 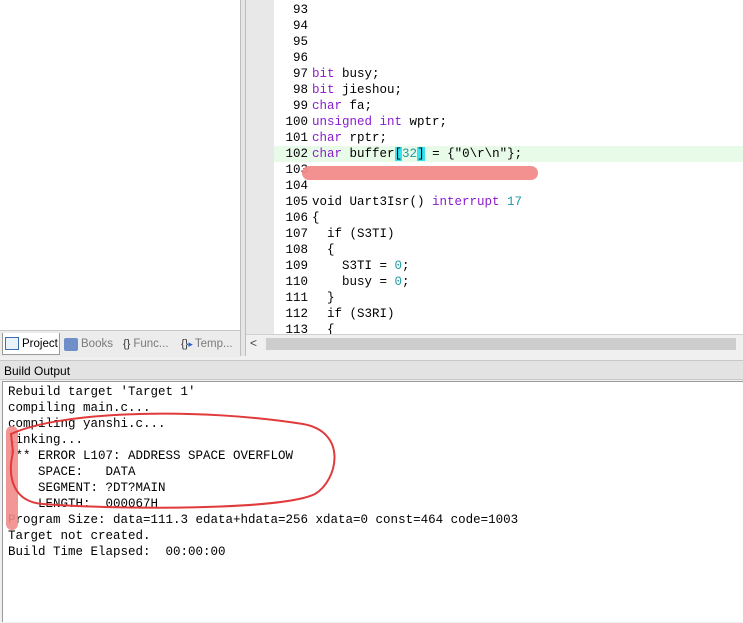 I want to click on code-line: 97 bit busy;, so click(x=508, y=74).